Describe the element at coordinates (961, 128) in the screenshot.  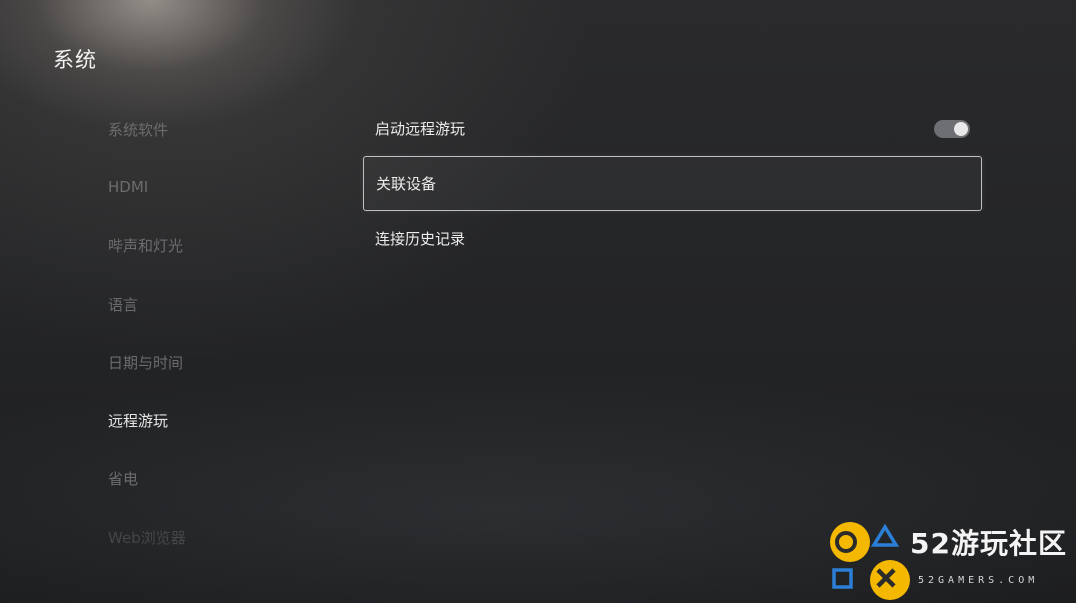
I see `toggle-knob` at that location.